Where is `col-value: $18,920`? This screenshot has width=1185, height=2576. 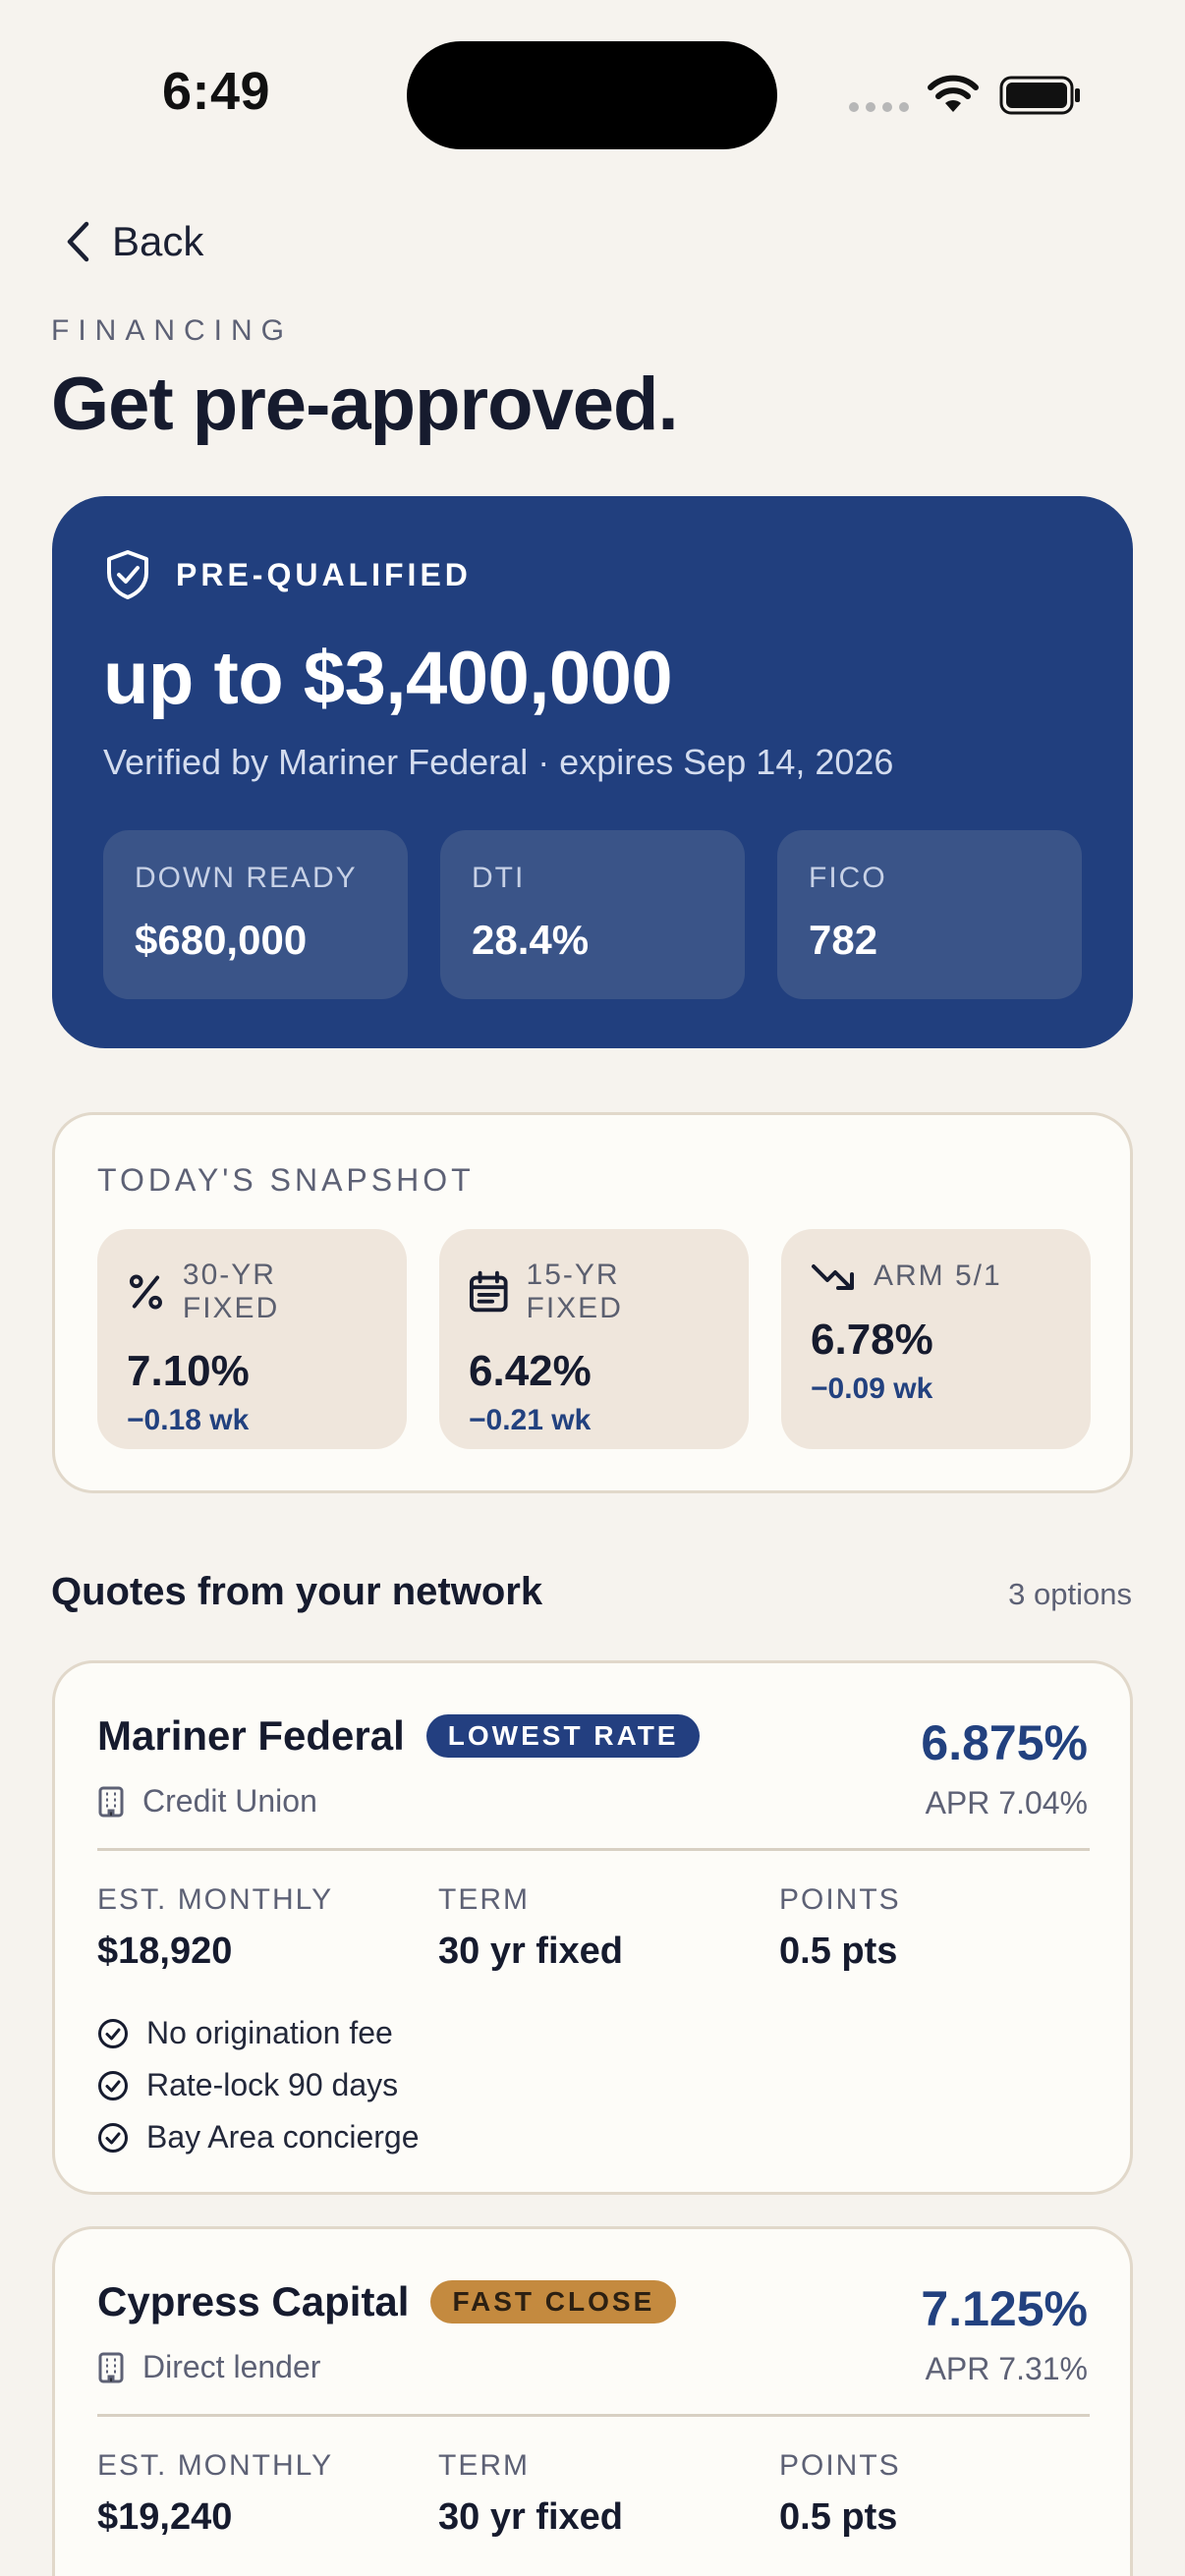
col-value: $18,920 is located at coordinates (165, 1951).